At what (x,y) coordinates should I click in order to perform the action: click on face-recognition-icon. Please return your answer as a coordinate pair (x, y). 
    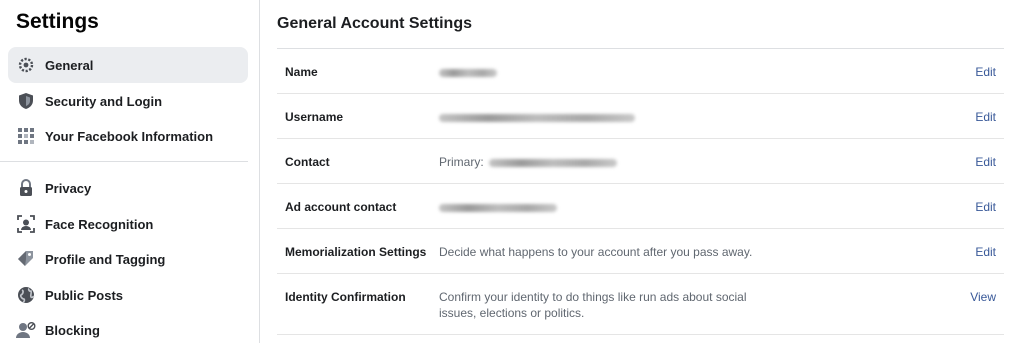
    Looking at the image, I should click on (26, 224).